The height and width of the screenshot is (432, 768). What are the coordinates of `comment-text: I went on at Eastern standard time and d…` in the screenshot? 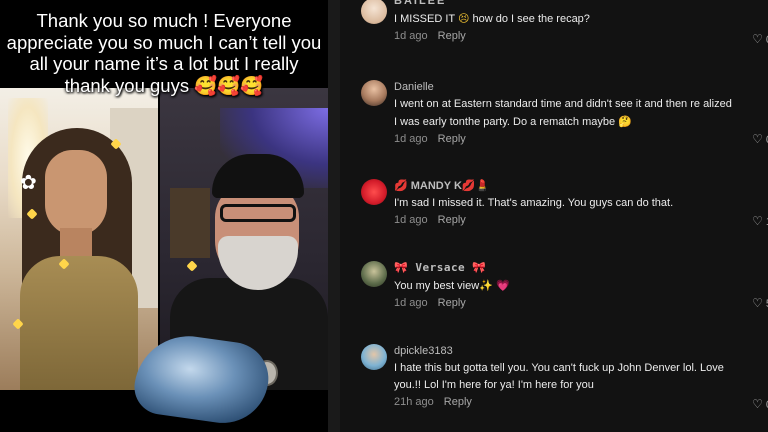 It's located at (563, 113).